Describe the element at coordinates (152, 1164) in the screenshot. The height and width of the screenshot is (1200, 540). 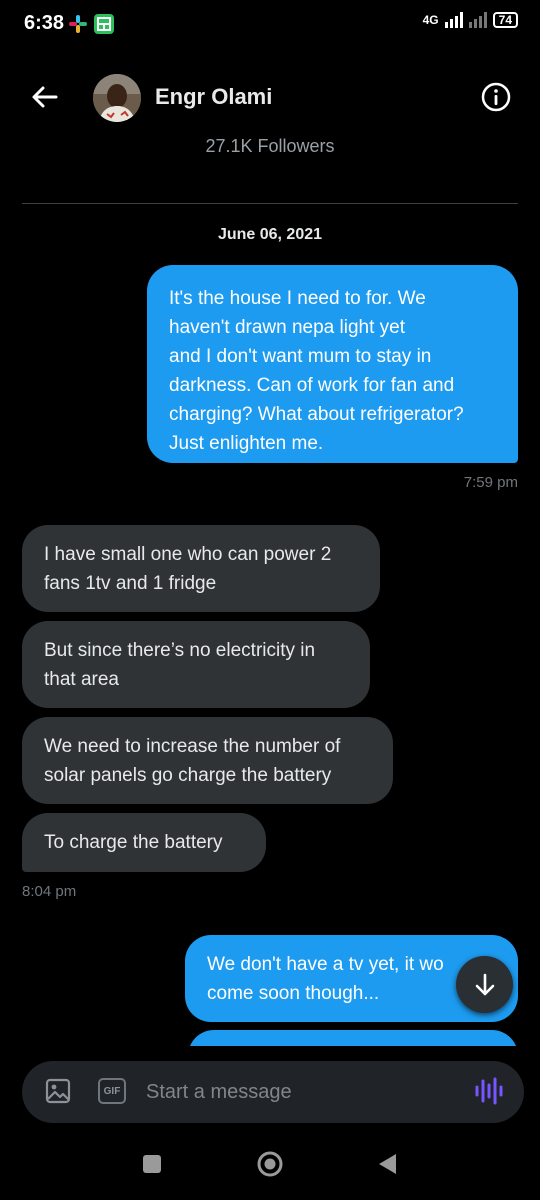
I see `recent-apps-button` at that location.